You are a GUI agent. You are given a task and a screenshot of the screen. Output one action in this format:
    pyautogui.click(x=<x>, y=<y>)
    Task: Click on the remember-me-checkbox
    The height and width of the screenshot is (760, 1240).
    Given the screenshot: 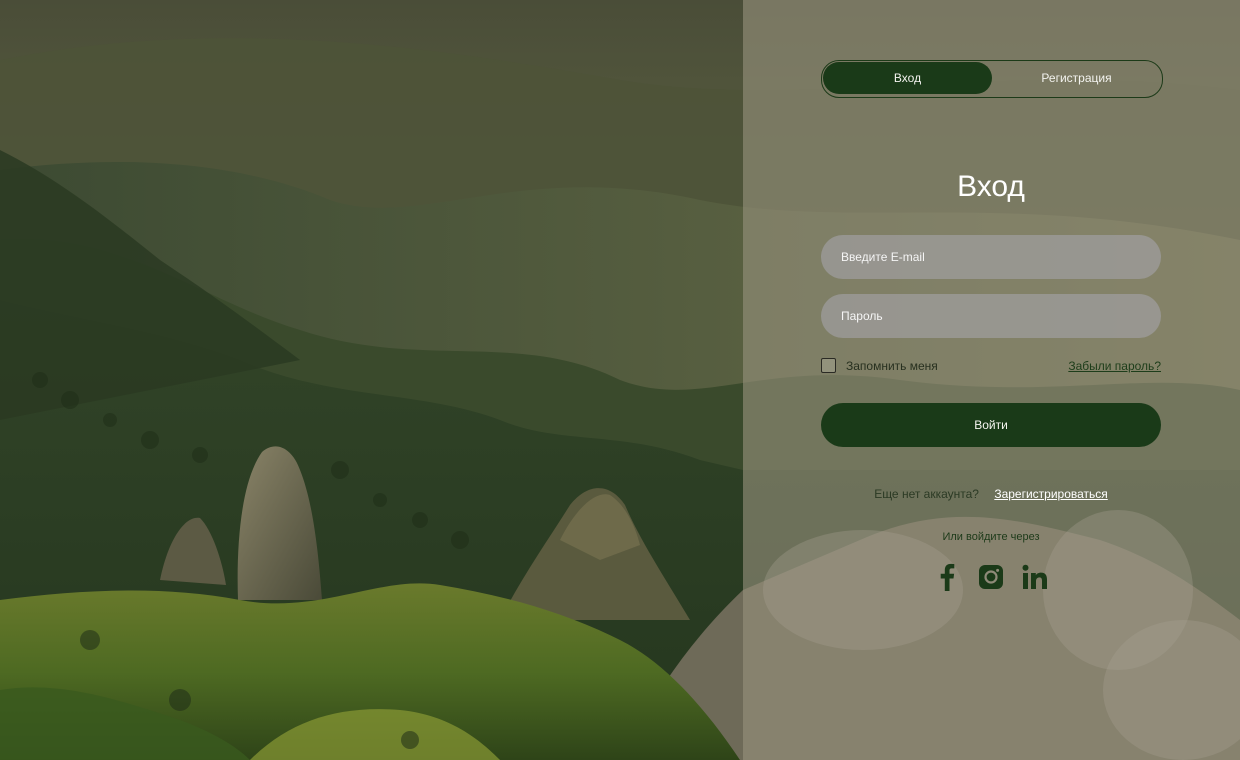 What is the action you would take?
    pyautogui.click(x=828, y=365)
    